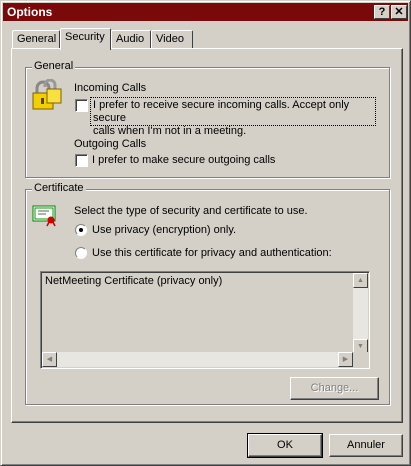  I want to click on ok-button: OK, so click(285, 445).